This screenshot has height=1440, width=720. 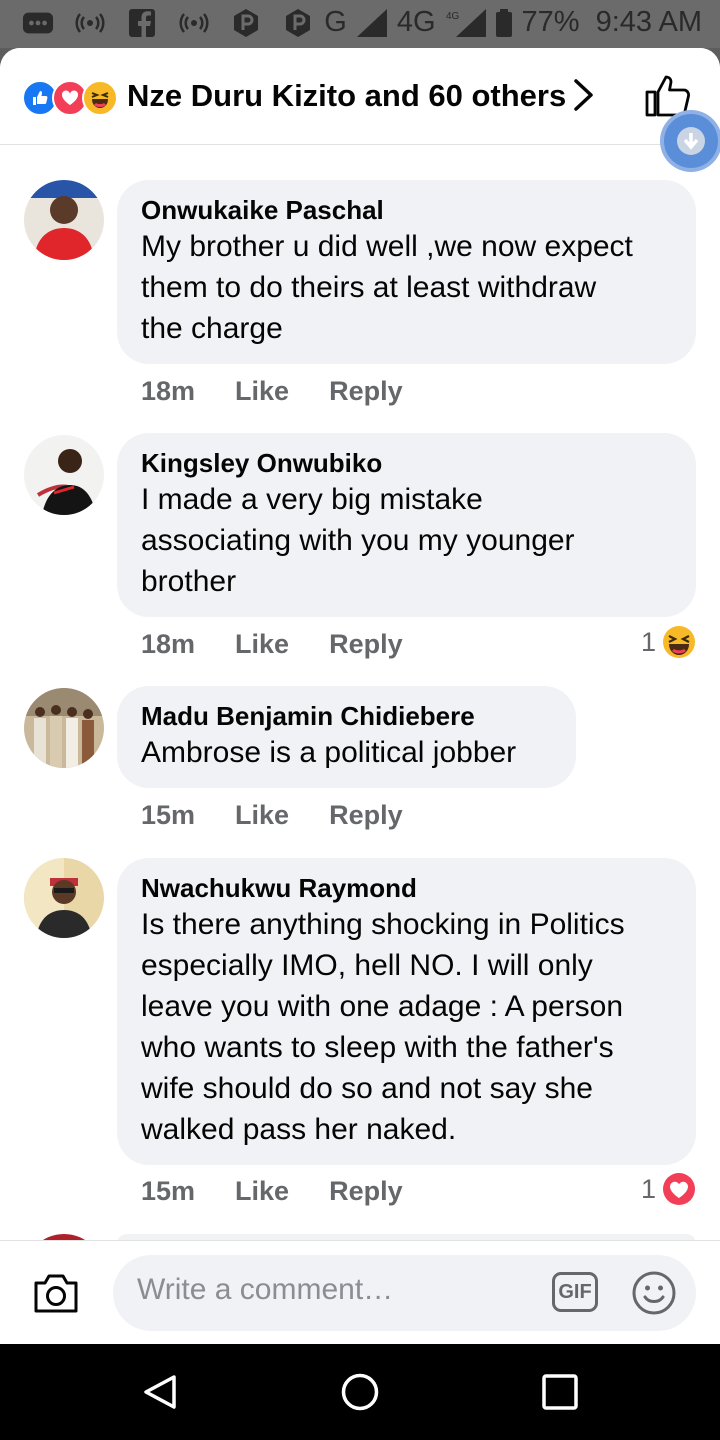 I want to click on comment-text-line: My brother u did well ,we now expect, so click(x=387, y=246).